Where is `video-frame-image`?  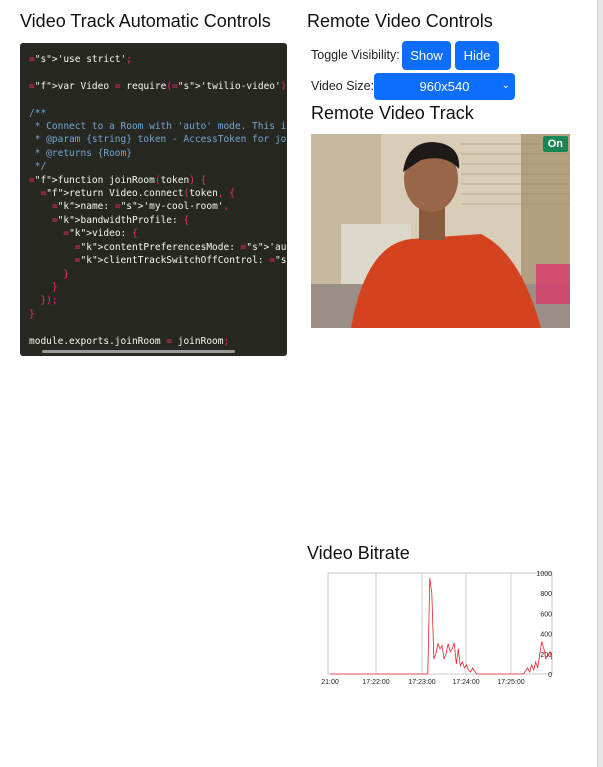 video-frame-image is located at coordinates (440, 231).